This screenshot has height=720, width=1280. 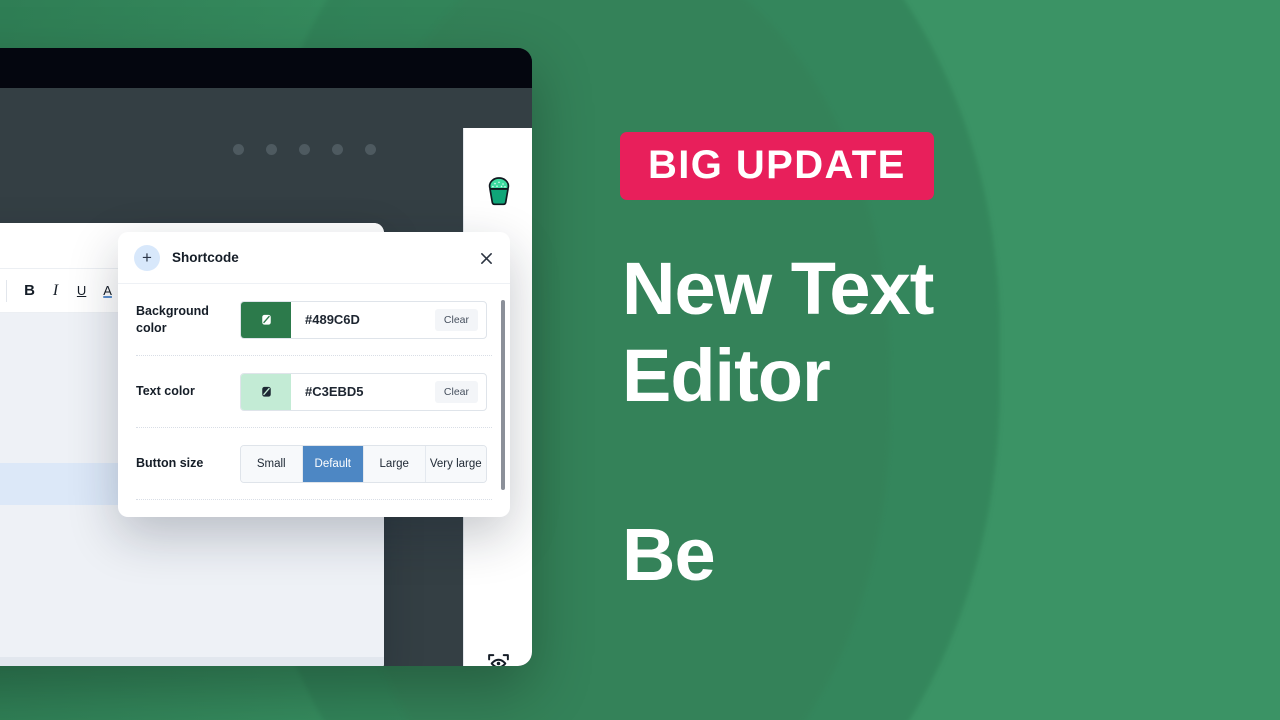 What do you see at coordinates (108, 291) in the screenshot?
I see `text-color-button: A` at bounding box center [108, 291].